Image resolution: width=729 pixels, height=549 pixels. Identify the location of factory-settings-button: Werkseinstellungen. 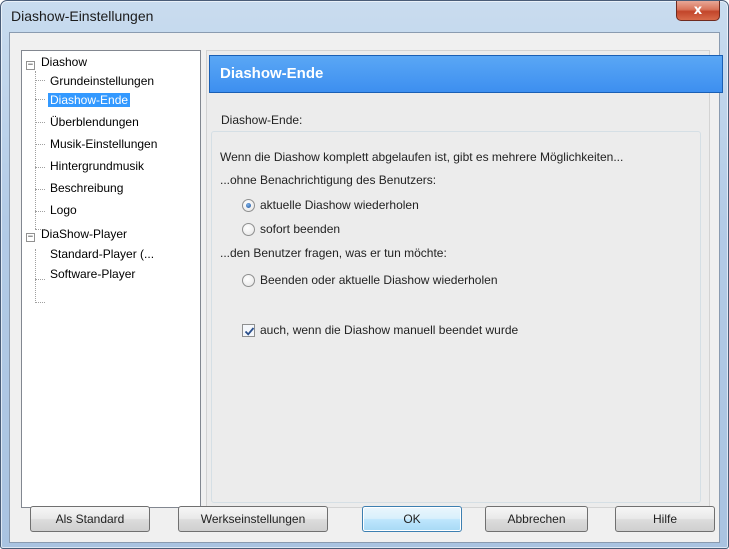
(253, 519).